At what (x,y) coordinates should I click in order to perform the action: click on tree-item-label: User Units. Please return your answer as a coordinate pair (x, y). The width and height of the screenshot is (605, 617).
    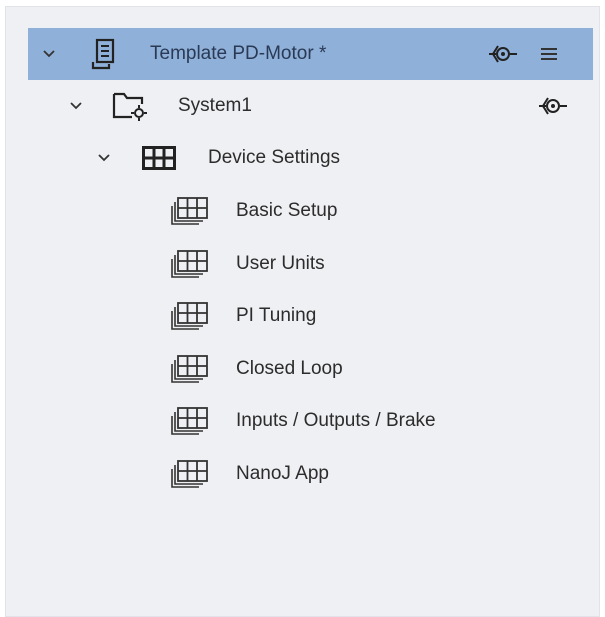
    Looking at the image, I should click on (280, 263).